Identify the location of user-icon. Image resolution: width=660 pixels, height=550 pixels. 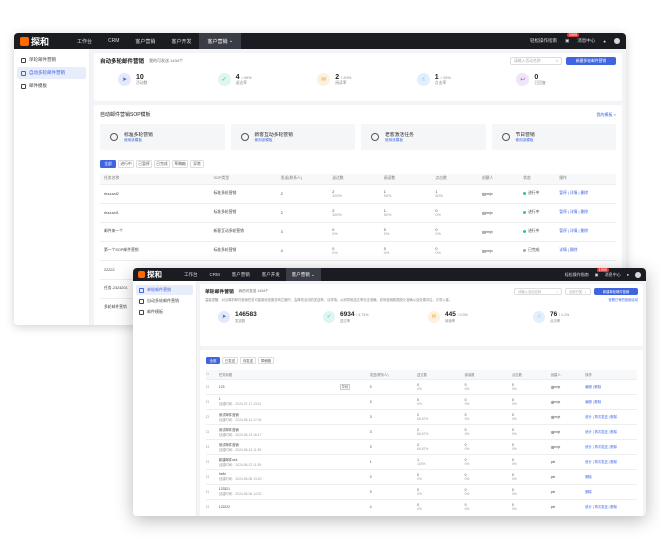
(375, 137).